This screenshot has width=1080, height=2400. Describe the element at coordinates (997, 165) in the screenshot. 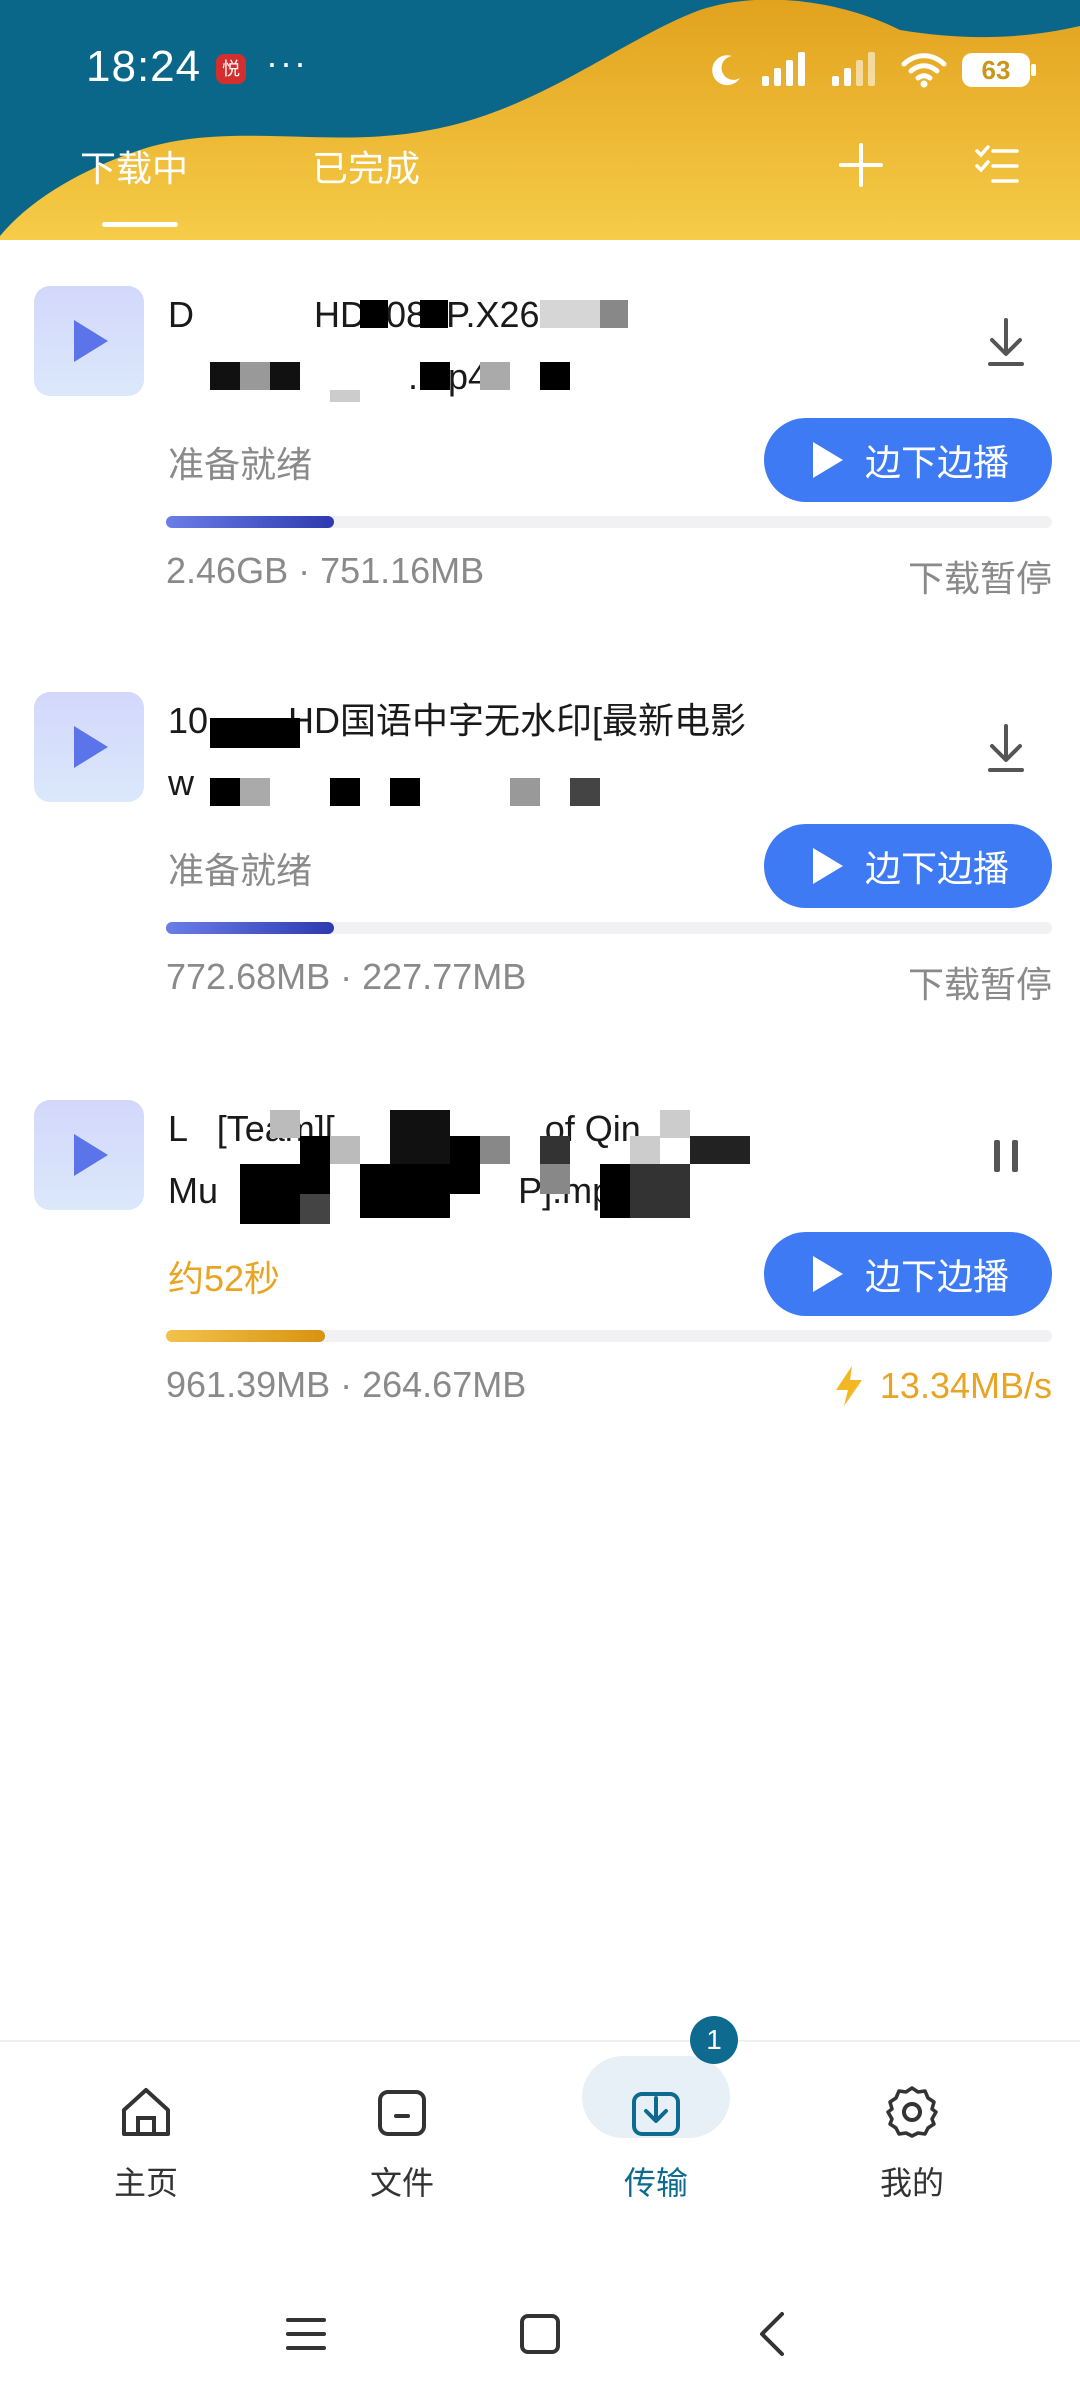

I see `batch-edit-button` at that location.